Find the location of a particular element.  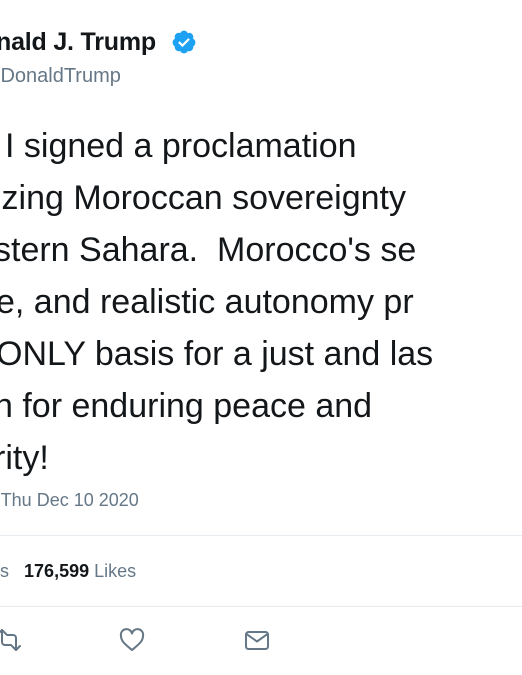

tweet-line: n for enduring peace and is located at coordinates (186, 406).